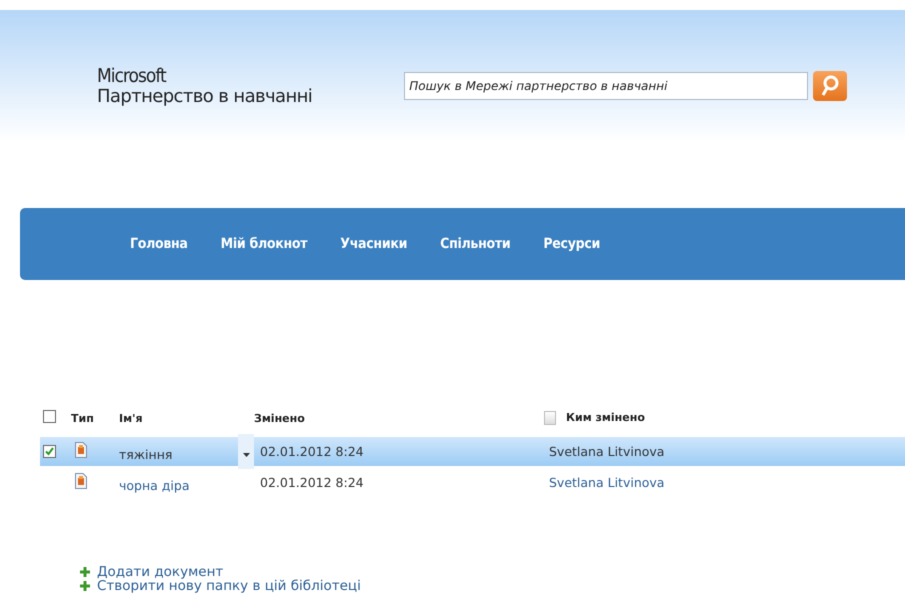 This screenshot has width=905, height=609. Describe the element at coordinates (229, 586) in the screenshot. I see `action-link: Створити нову папку в цій бібліотеці` at that location.